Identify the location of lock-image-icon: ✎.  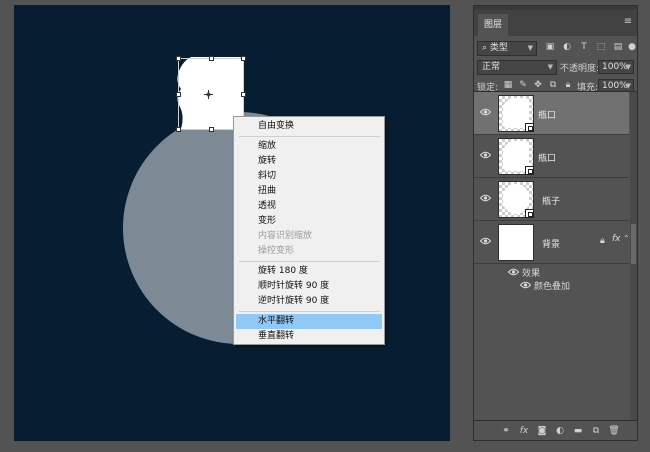
(523, 85).